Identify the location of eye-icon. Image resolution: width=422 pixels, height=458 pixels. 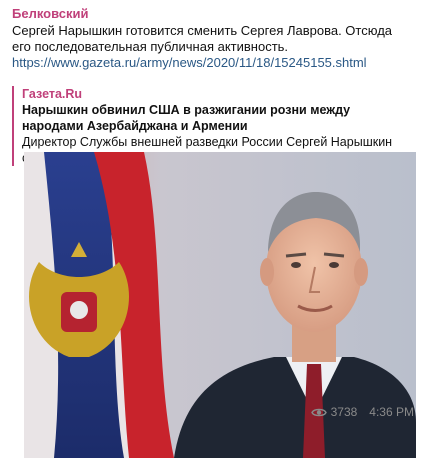
(318, 412).